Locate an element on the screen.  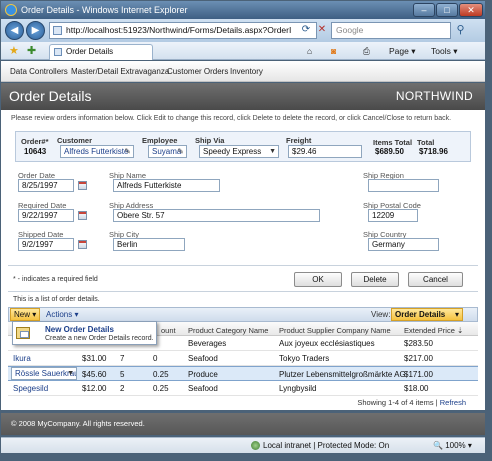
favorites-star-icon: ★ is located at coordinates (14, 51).